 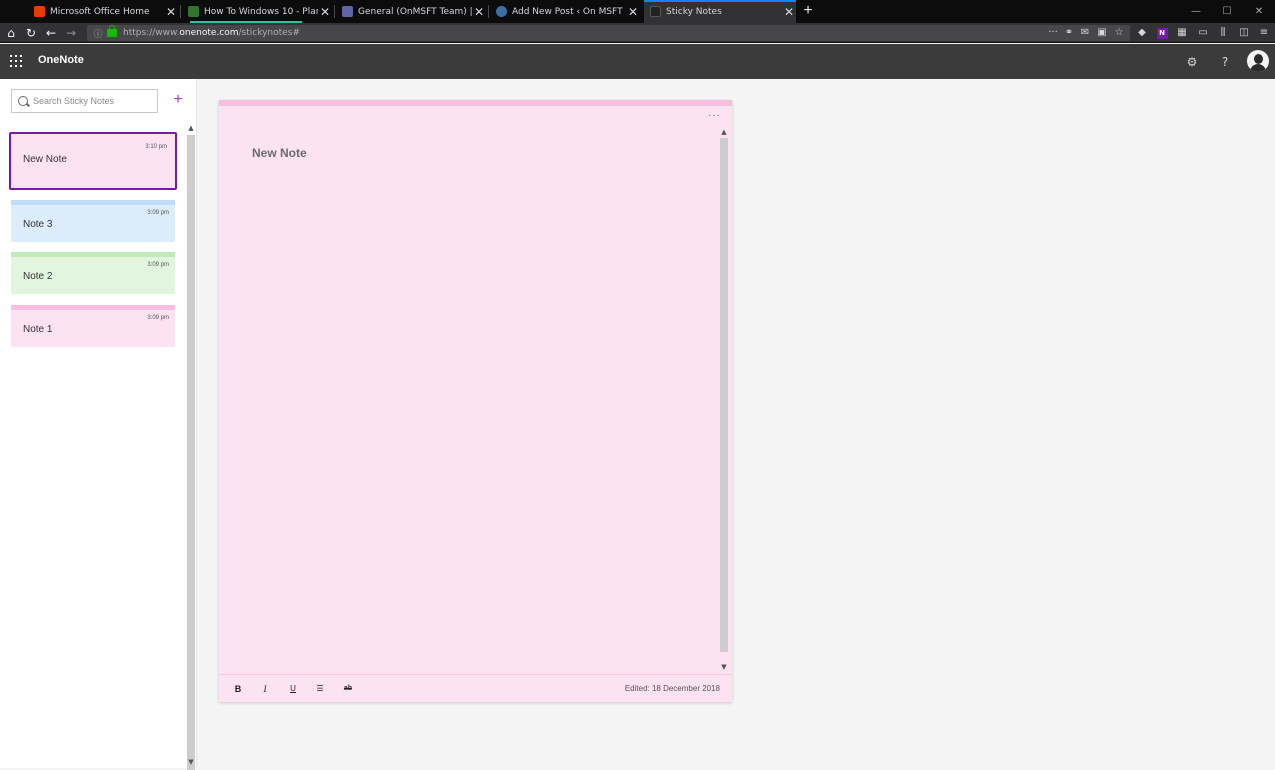 I want to click on browser-tab-office-home: Microsoft Office Home ✕, so click(x=103, y=11).